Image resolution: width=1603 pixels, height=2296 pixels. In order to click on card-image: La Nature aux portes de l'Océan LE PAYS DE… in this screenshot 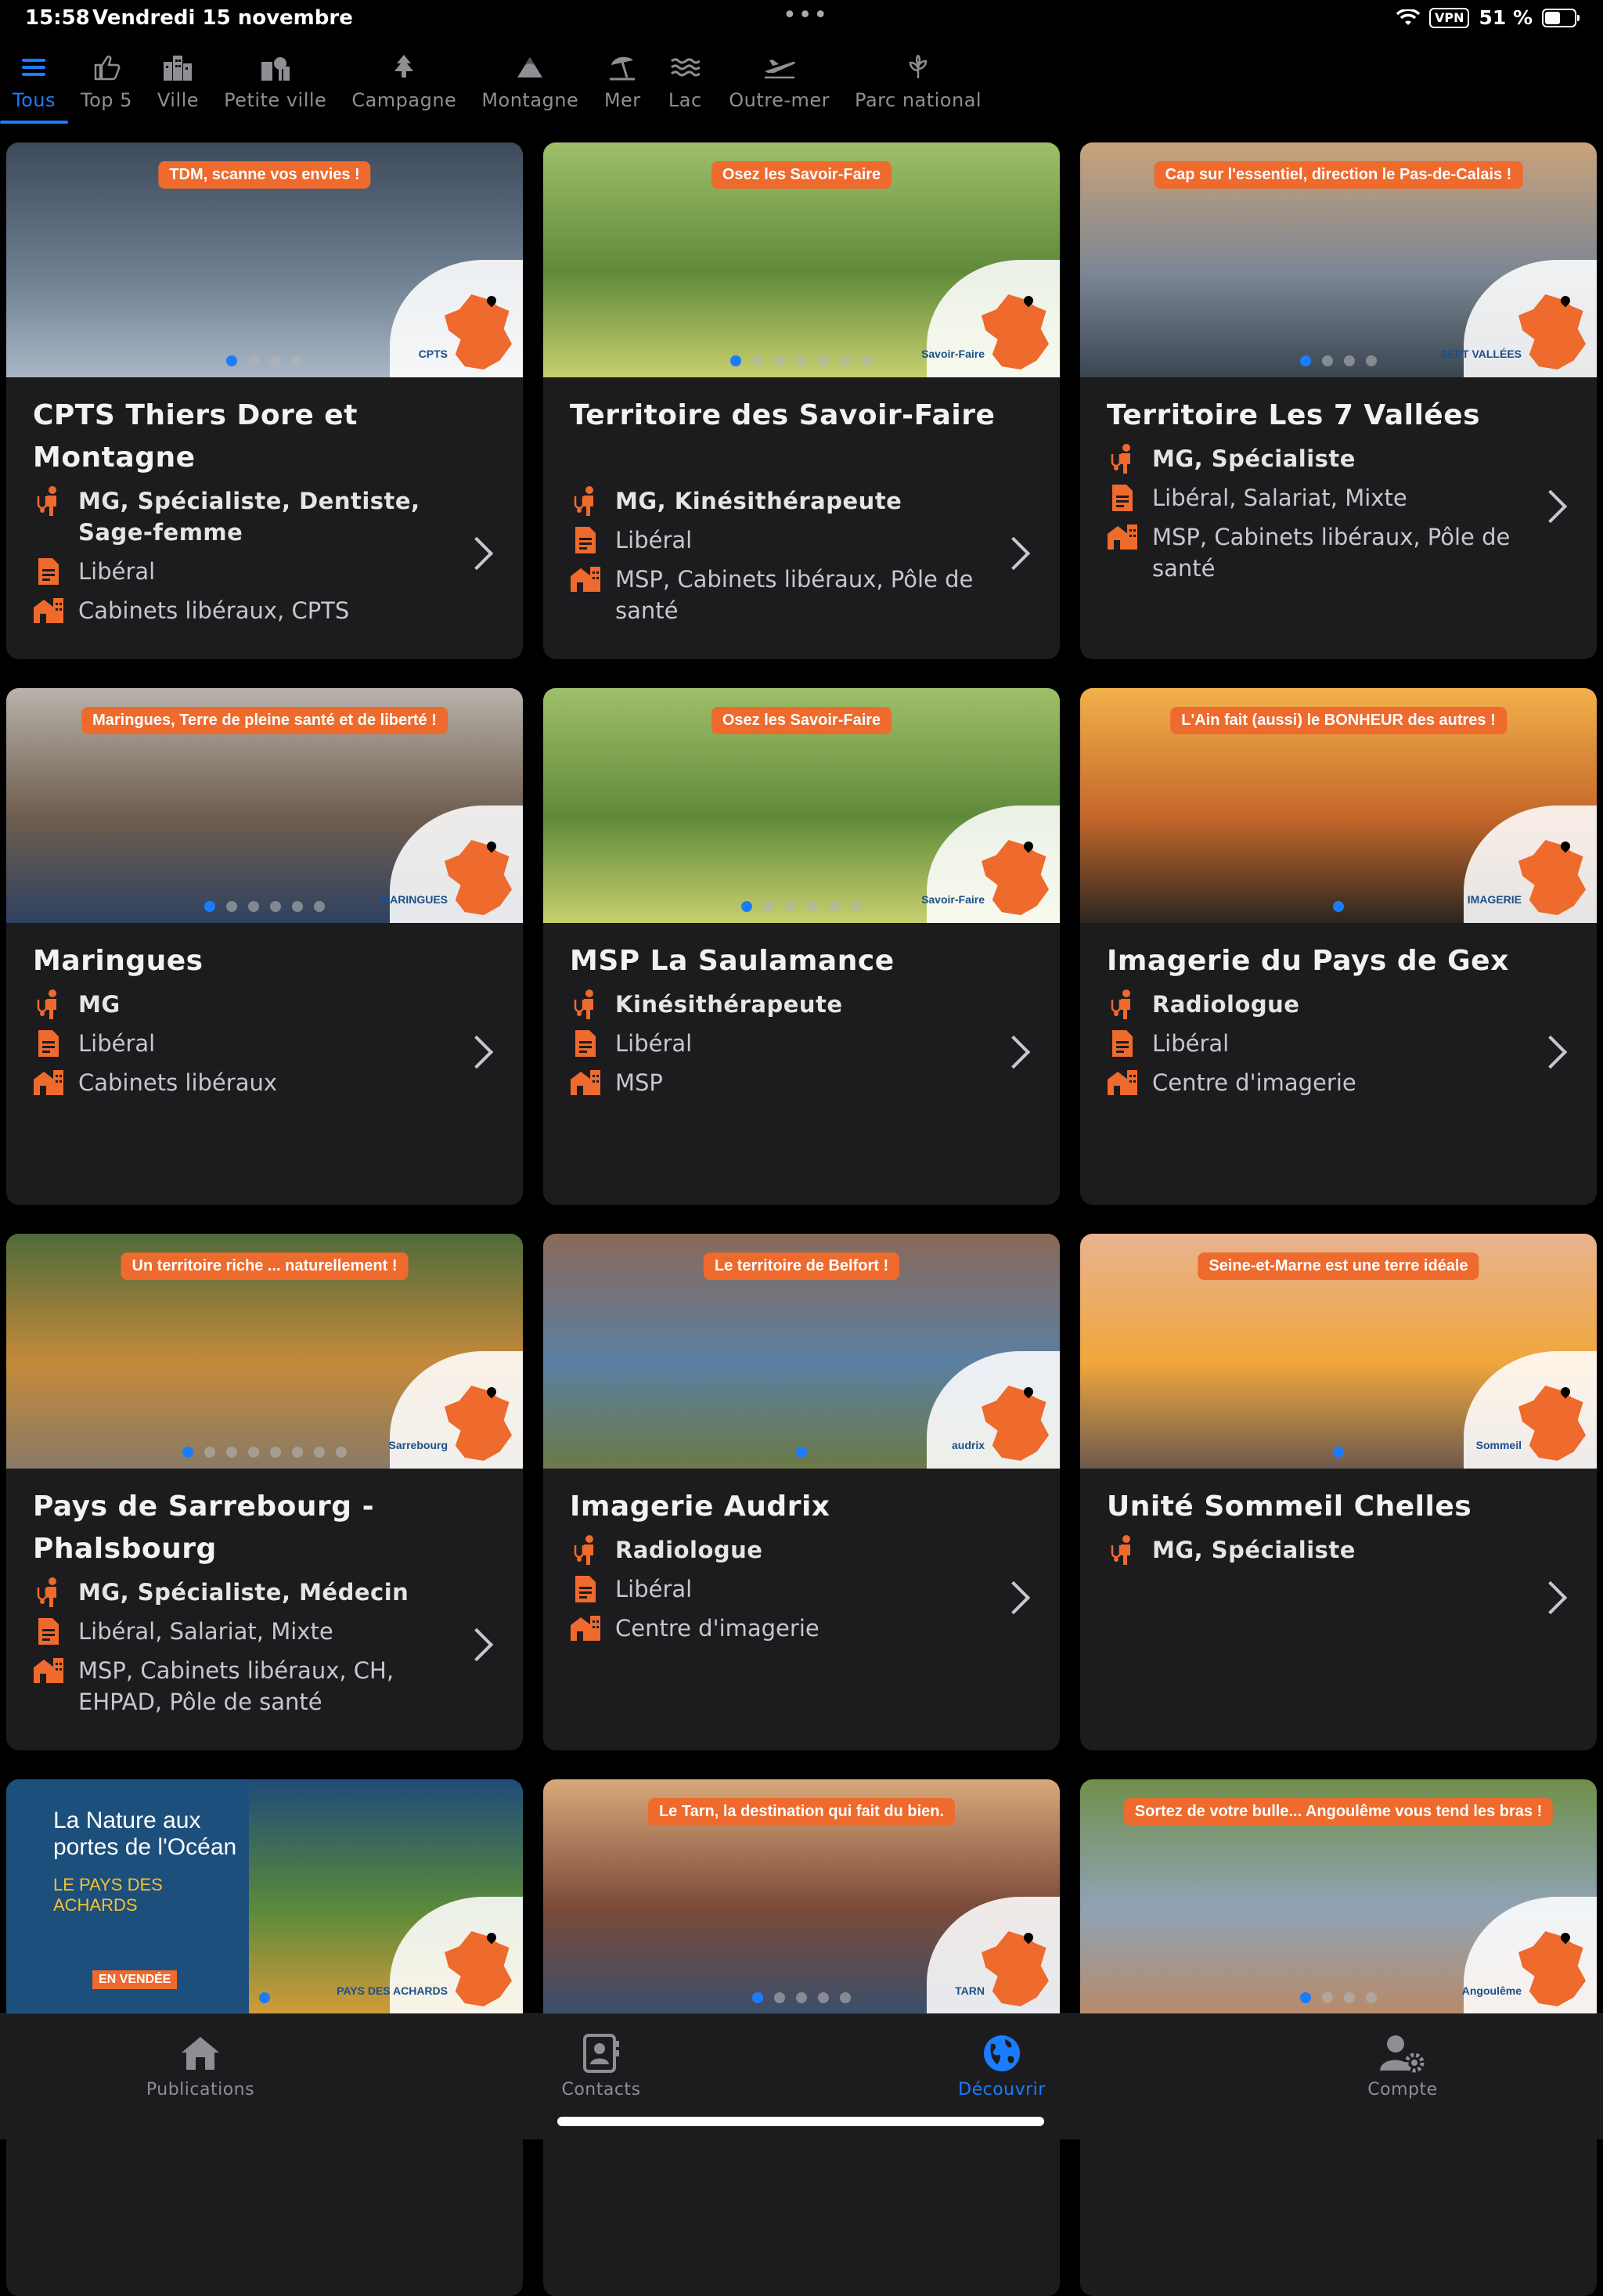, I will do `click(264, 1897)`.